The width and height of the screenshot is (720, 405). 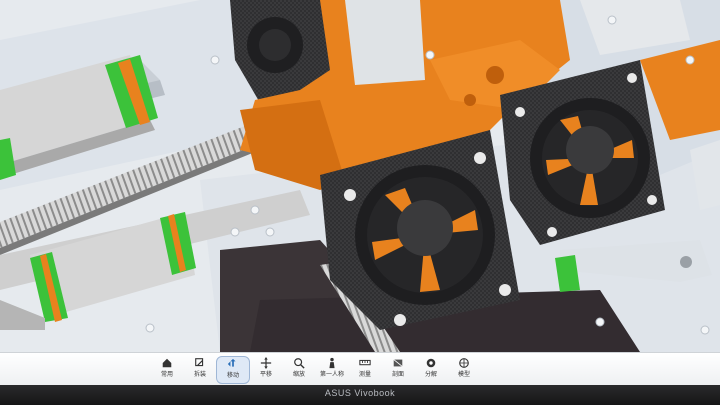 I want to click on toolbar-button-zoom: 缩放, so click(x=299, y=370).